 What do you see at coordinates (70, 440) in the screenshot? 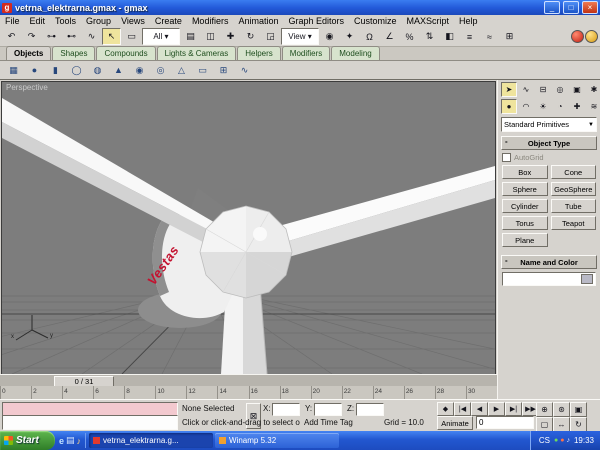
I see `show-desktop-icon: ▤` at bounding box center [70, 440].